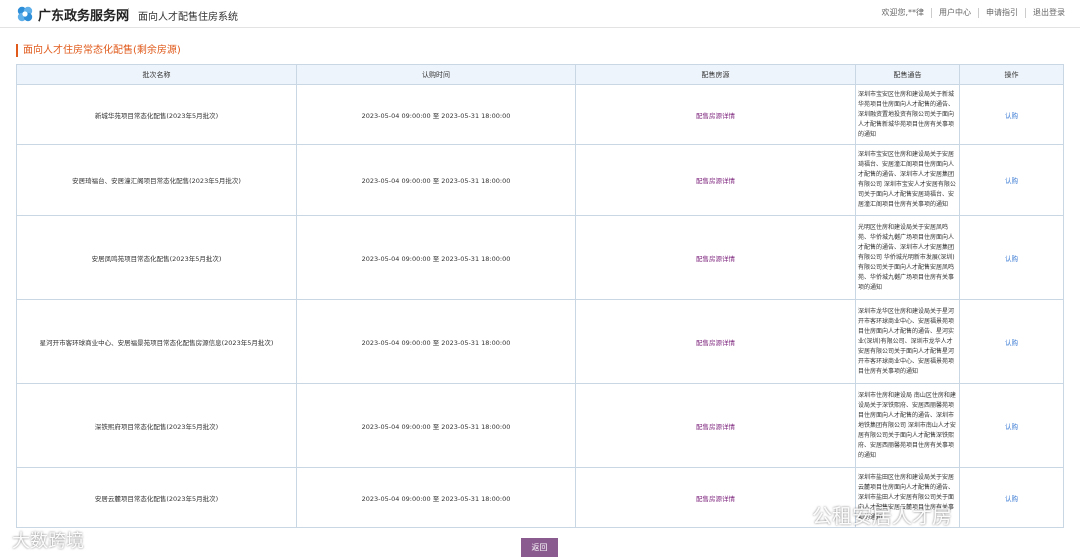  What do you see at coordinates (156, 74) in the screenshot?
I see `col-batch-name: 批次名称` at bounding box center [156, 74].